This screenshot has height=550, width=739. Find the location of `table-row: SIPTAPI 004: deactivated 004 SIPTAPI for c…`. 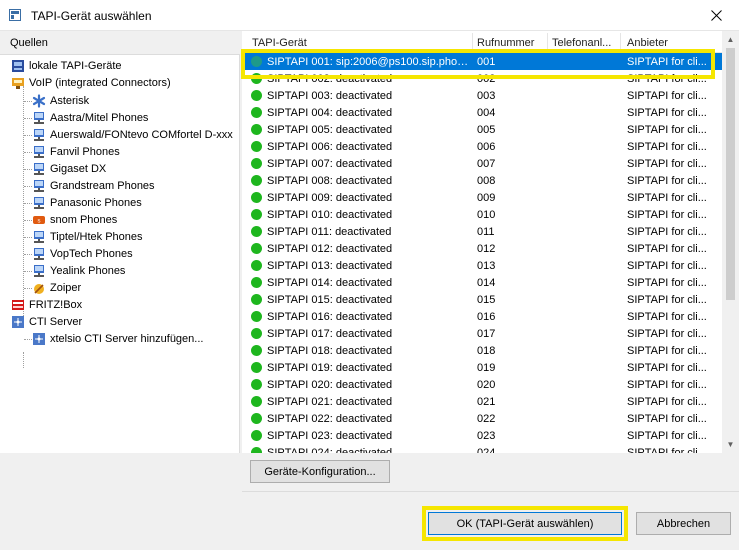

table-row: SIPTAPI 004: deactivated 004 SIPTAPI for c… is located at coordinates (482, 112).